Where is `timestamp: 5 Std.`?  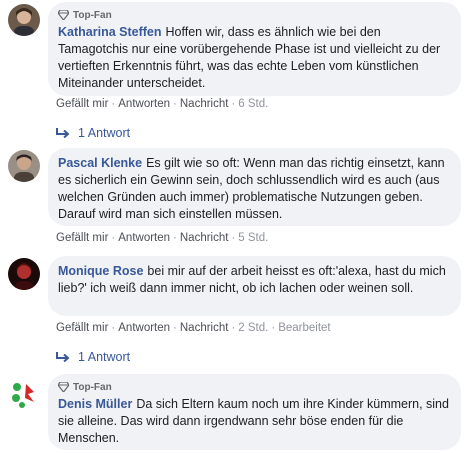 timestamp: 5 Std. is located at coordinates (253, 238).